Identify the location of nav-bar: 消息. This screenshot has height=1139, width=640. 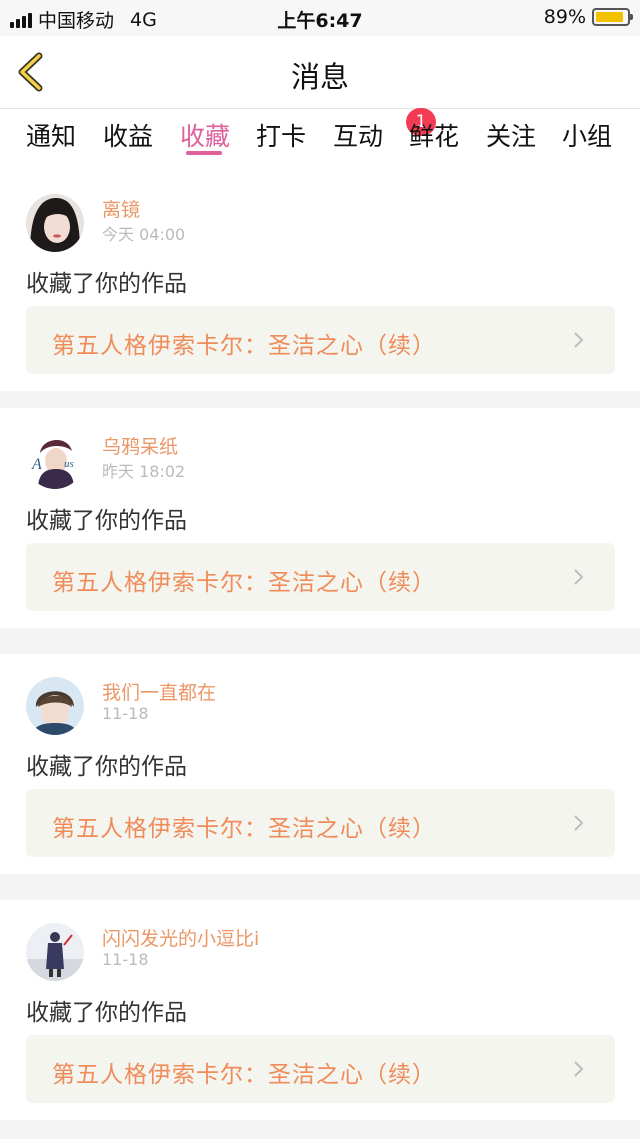
(320, 72).